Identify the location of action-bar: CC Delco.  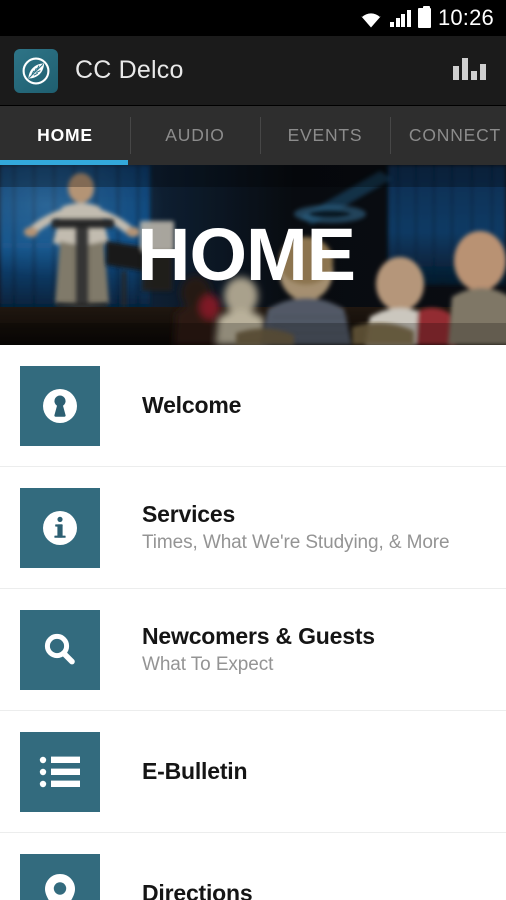
(253, 71).